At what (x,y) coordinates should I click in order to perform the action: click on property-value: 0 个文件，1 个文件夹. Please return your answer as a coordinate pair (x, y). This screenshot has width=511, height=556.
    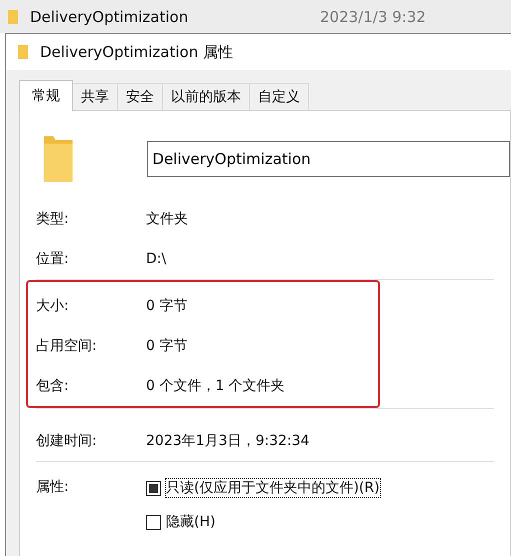
    Looking at the image, I should click on (215, 386).